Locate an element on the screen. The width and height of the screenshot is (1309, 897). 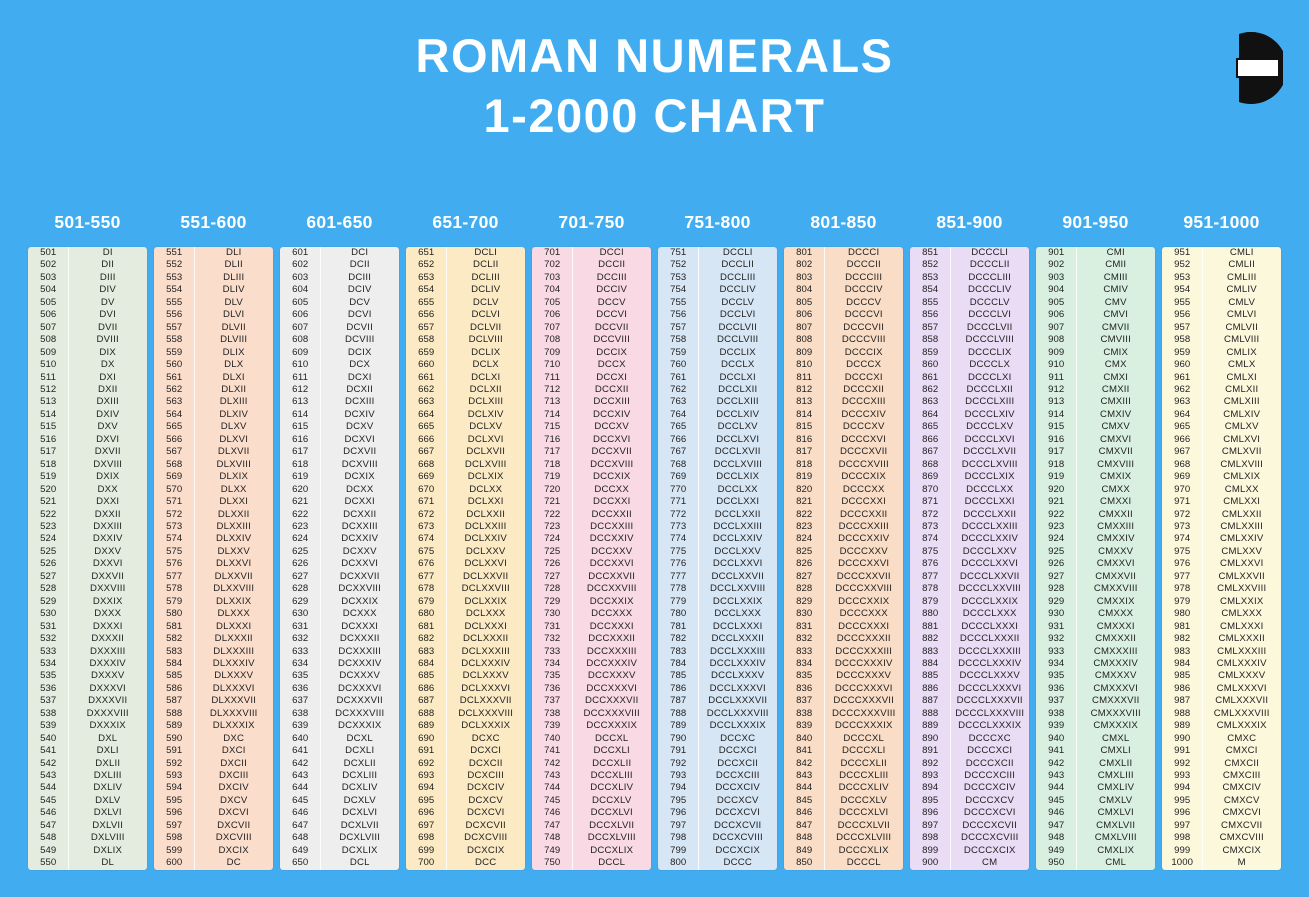
roman-numeral: CMXXXIII is located at coordinates (1115, 651).